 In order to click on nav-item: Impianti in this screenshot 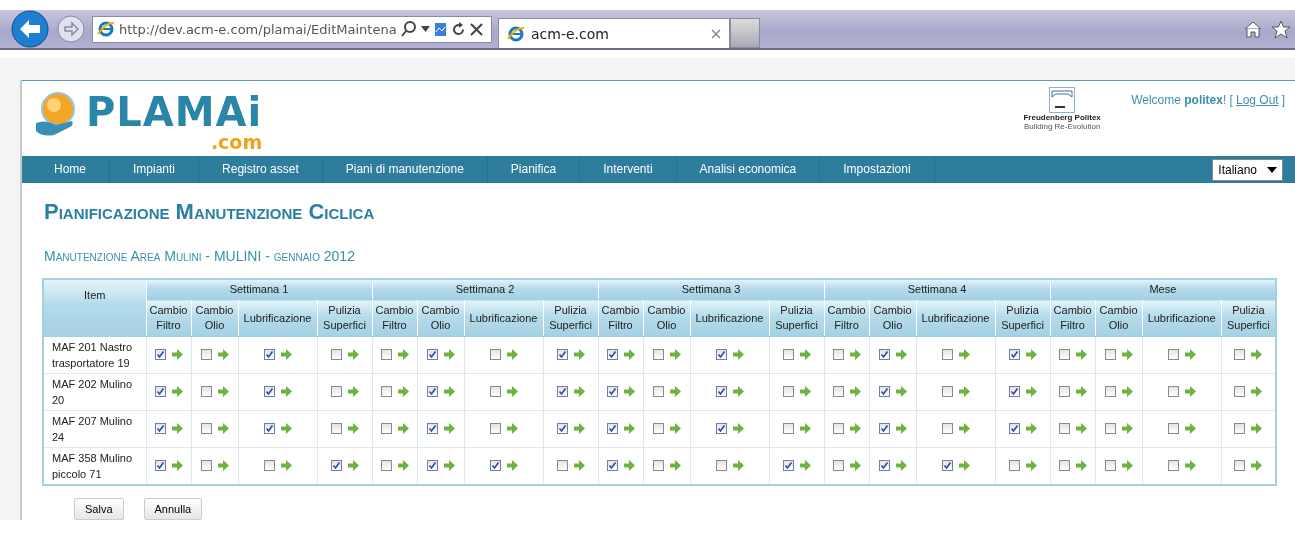, I will do `click(155, 169)`.